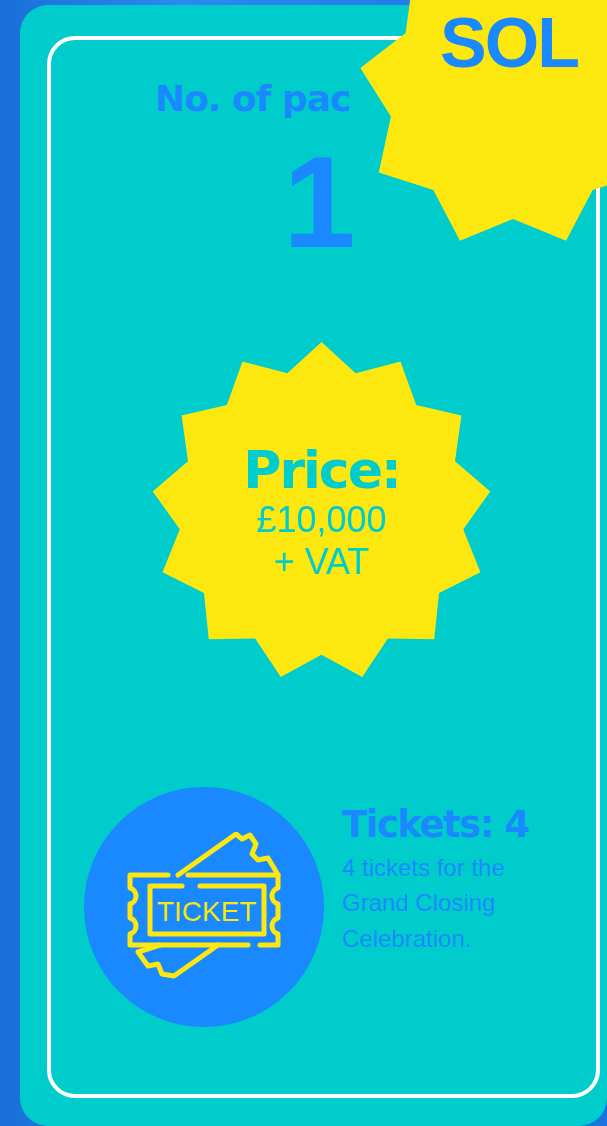 The image size is (607, 1126). Describe the element at coordinates (509, 43) in the screenshot. I see `sold-text: SOL` at that location.